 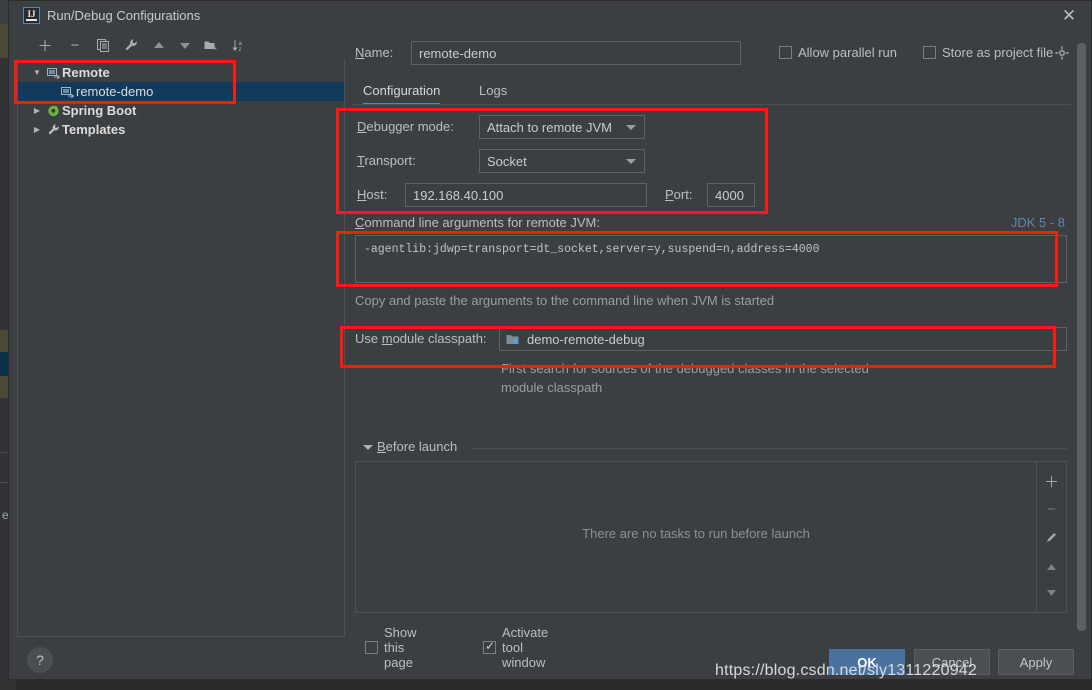 What do you see at coordinates (75, 45) in the screenshot?
I see `remove-configuration-button: −` at bounding box center [75, 45].